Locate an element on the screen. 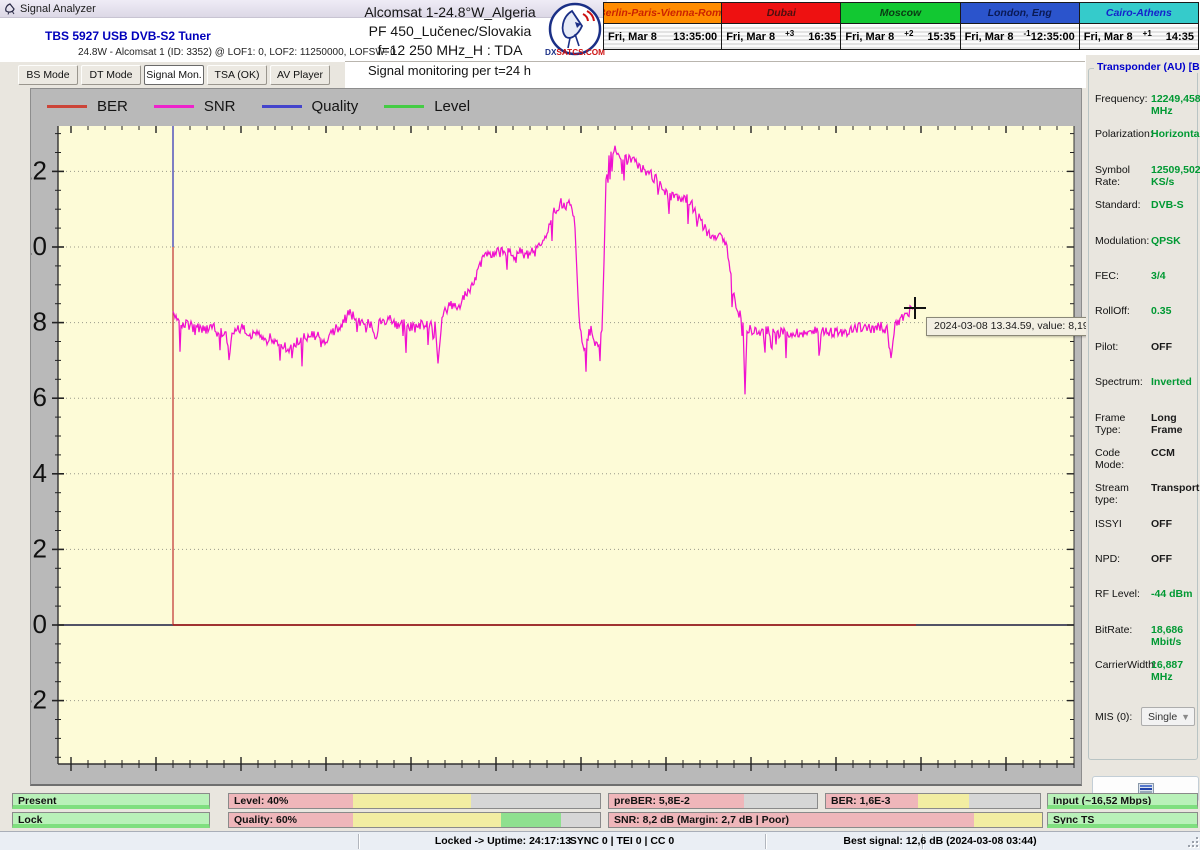  input-label: Input (~16,52 Mbps) is located at coordinates (1102, 801).